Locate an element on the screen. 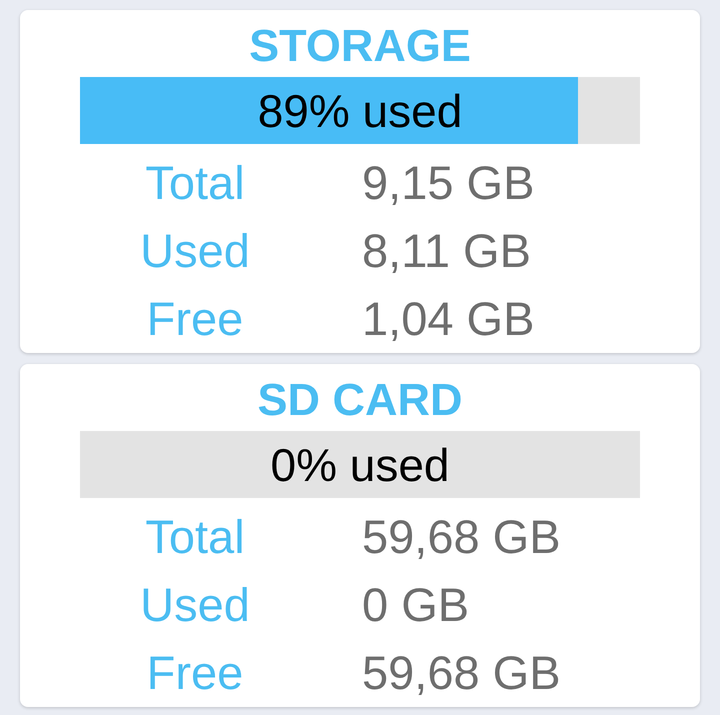 Image resolution: width=720 pixels, height=715 pixels. card-title: STORAGE is located at coordinates (360, 46).